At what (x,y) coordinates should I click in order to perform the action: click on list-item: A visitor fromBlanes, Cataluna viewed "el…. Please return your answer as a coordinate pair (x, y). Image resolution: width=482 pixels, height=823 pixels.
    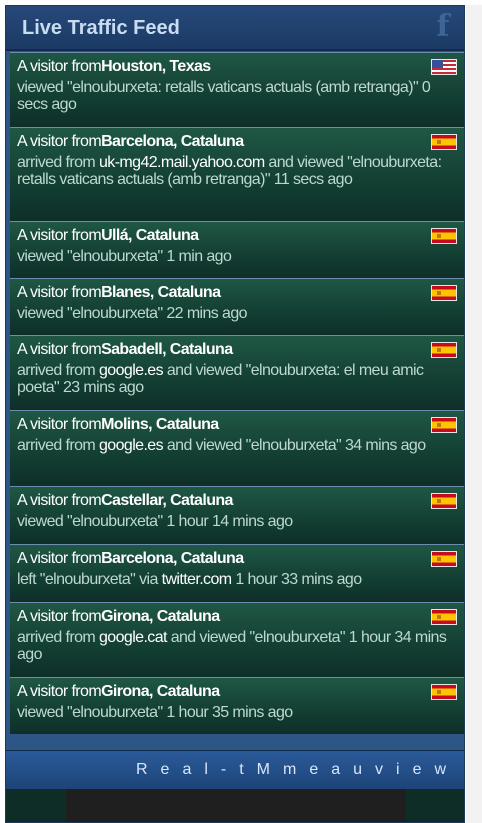
    Looking at the image, I should click on (237, 306).